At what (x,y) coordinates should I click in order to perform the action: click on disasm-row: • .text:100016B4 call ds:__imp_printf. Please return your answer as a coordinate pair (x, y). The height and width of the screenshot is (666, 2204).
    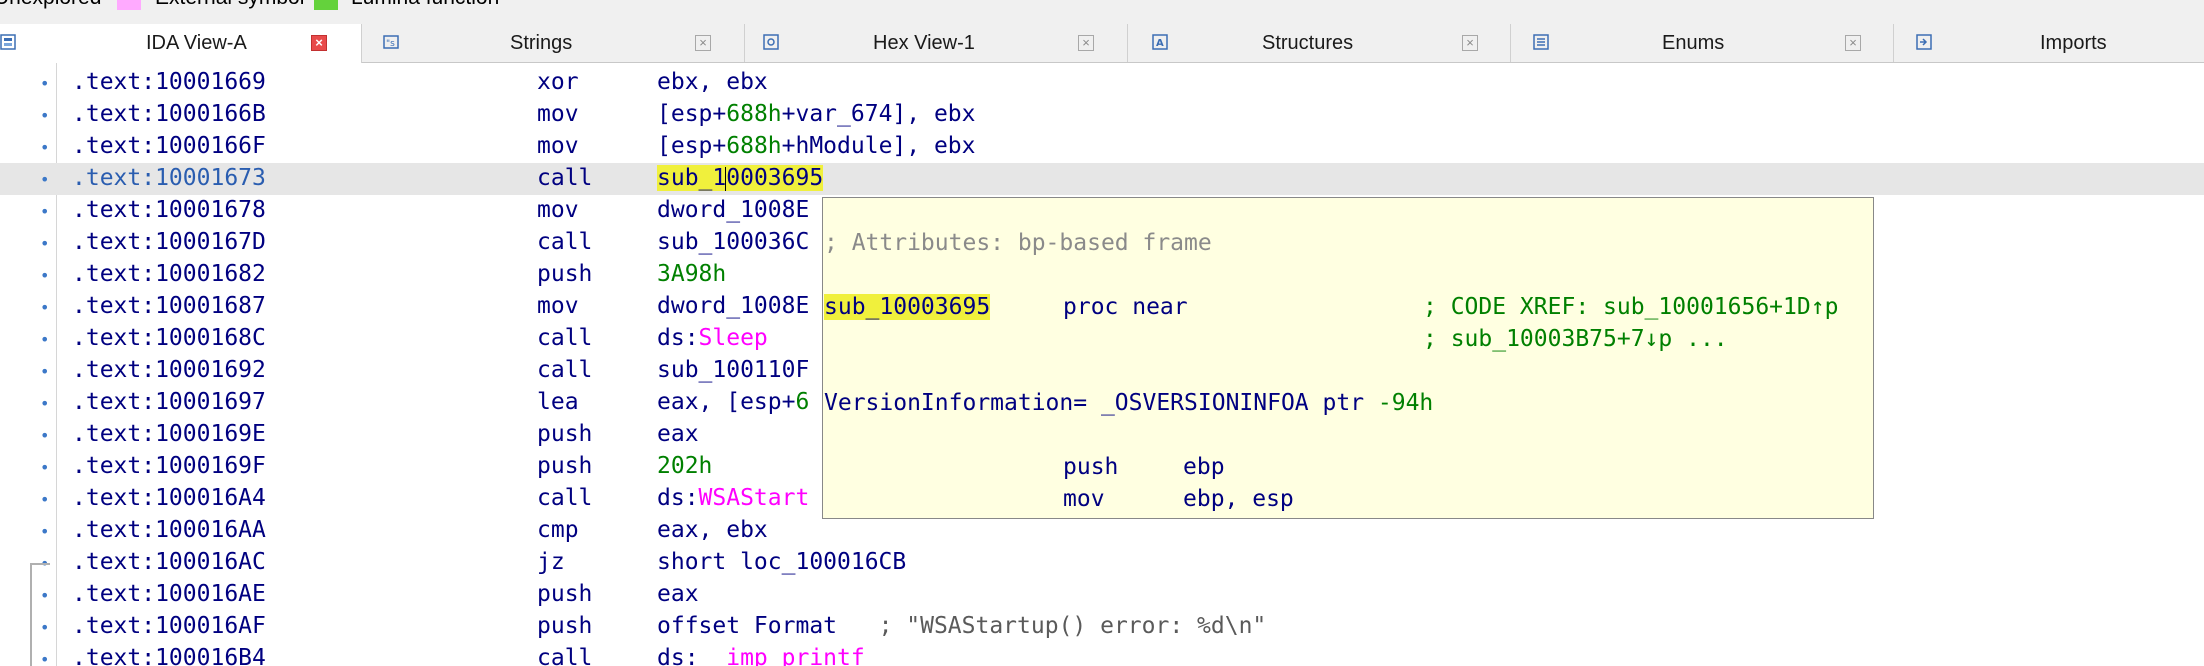
    Looking at the image, I should click on (1102, 654).